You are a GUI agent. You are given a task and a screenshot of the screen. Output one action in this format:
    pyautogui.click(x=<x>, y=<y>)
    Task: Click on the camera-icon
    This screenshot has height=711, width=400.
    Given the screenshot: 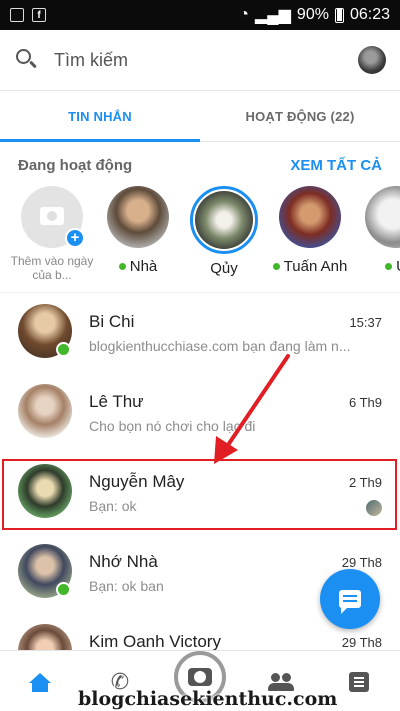 What is the action you would take?
    pyautogui.click(x=200, y=677)
    